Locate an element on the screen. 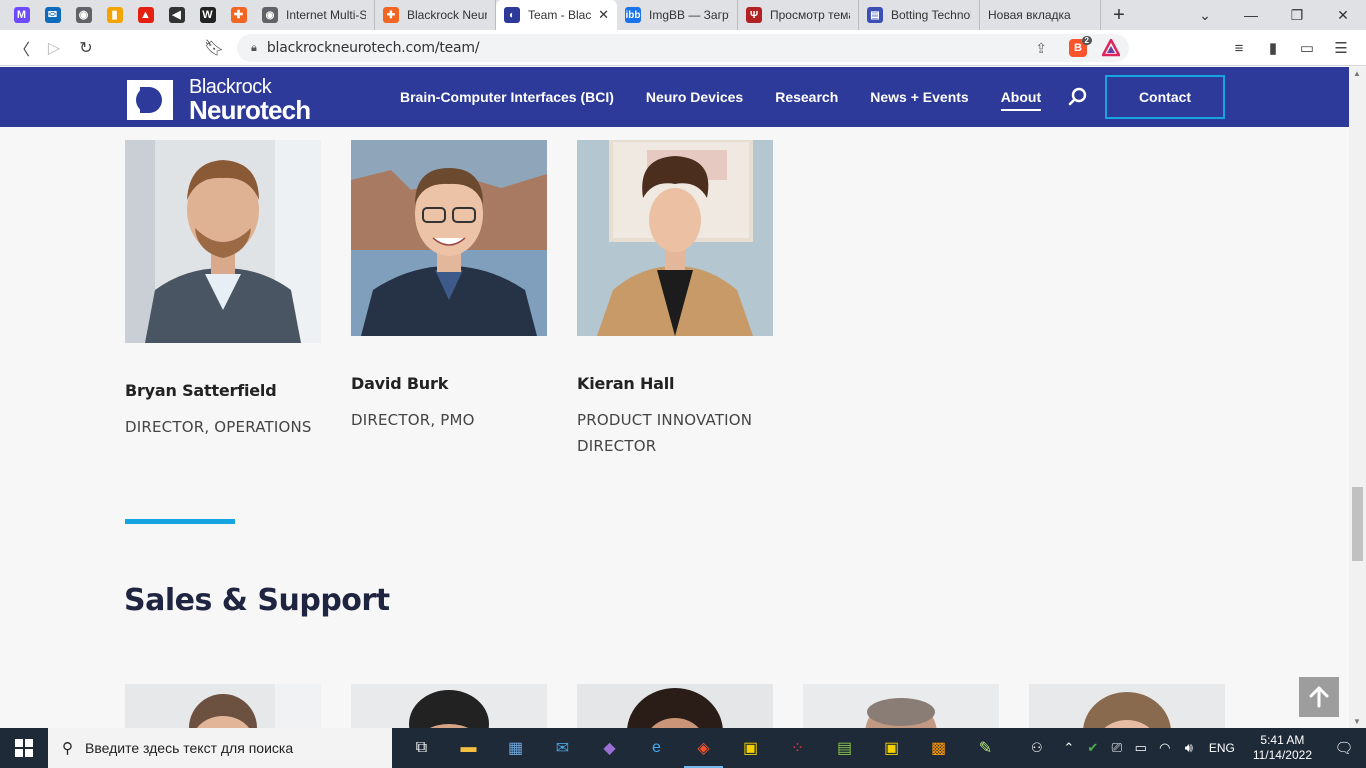 The height and width of the screenshot is (768, 1366). analytics-icon-glyph: ▮ is located at coordinates (114, 15).